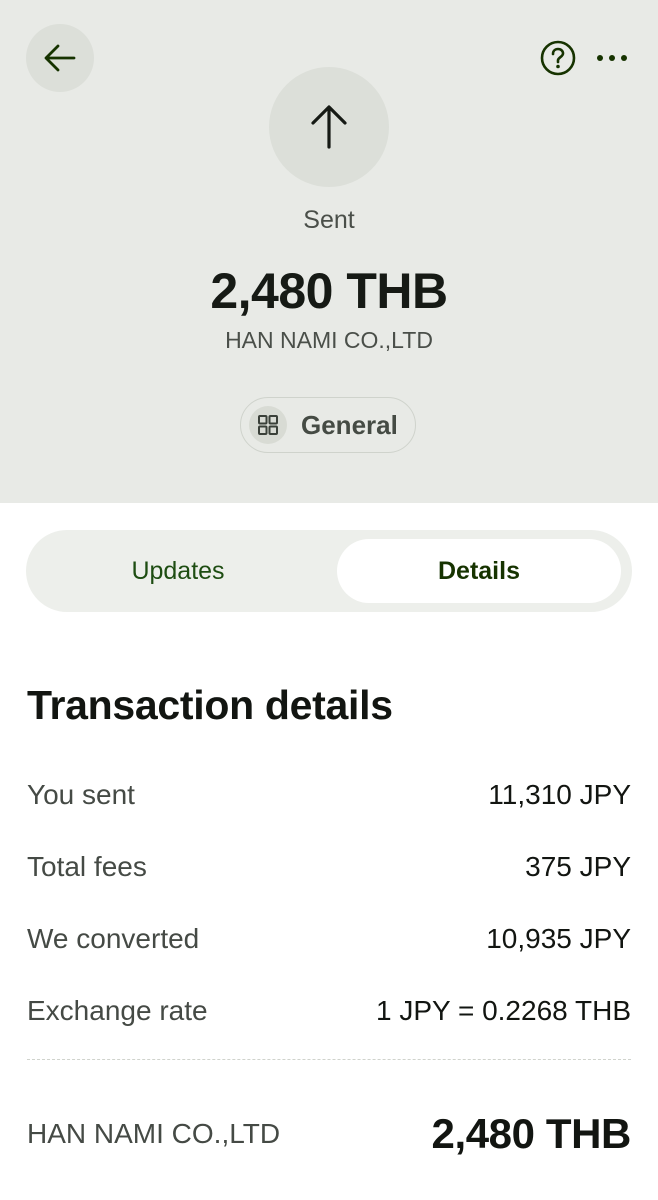 This screenshot has width=658, height=1200. I want to click on grid-icon, so click(268, 425).